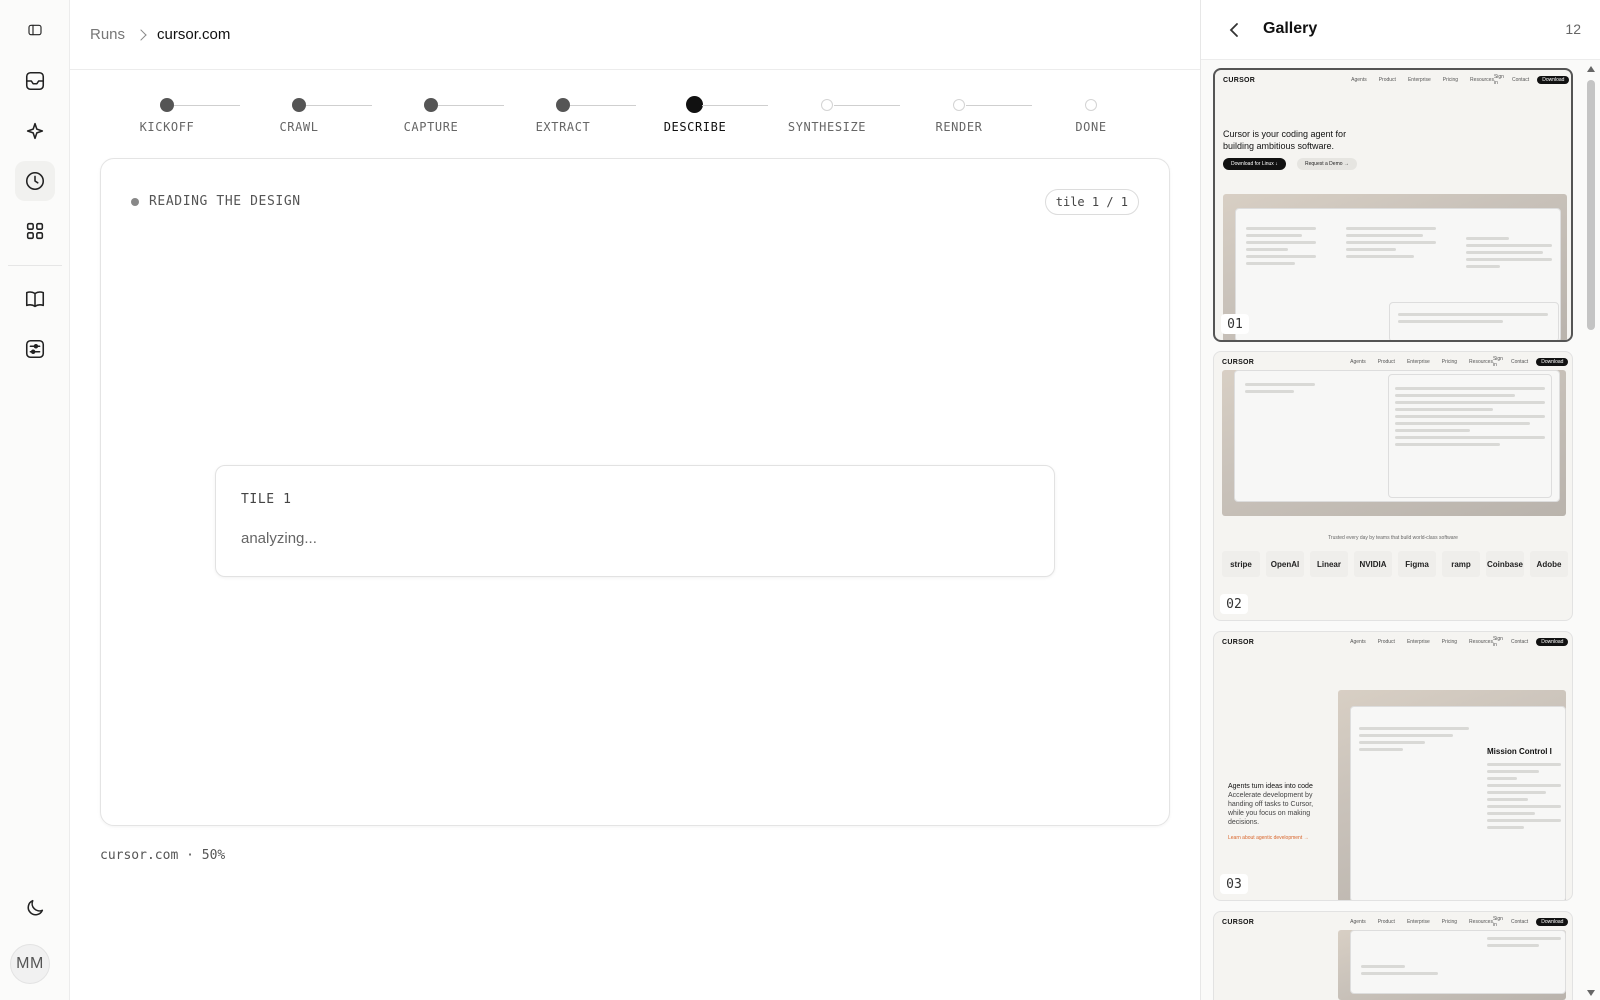 The image size is (1600, 1000). I want to click on docs-button, so click(35, 299).